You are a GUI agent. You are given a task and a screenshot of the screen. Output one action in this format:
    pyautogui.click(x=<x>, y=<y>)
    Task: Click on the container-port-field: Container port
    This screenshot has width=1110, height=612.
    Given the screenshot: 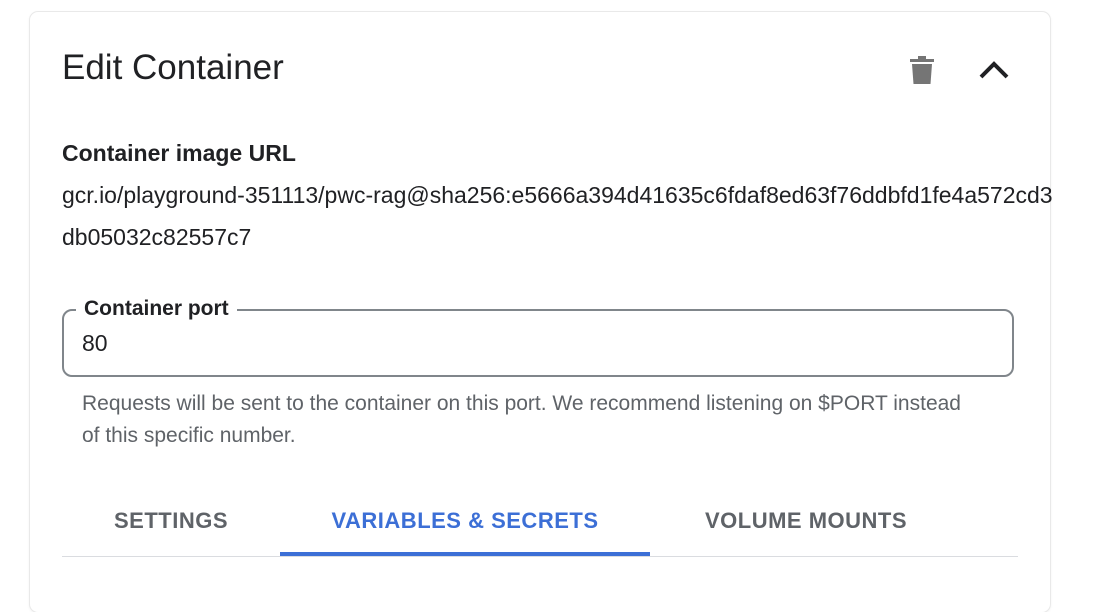 What is the action you would take?
    pyautogui.click(x=538, y=336)
    